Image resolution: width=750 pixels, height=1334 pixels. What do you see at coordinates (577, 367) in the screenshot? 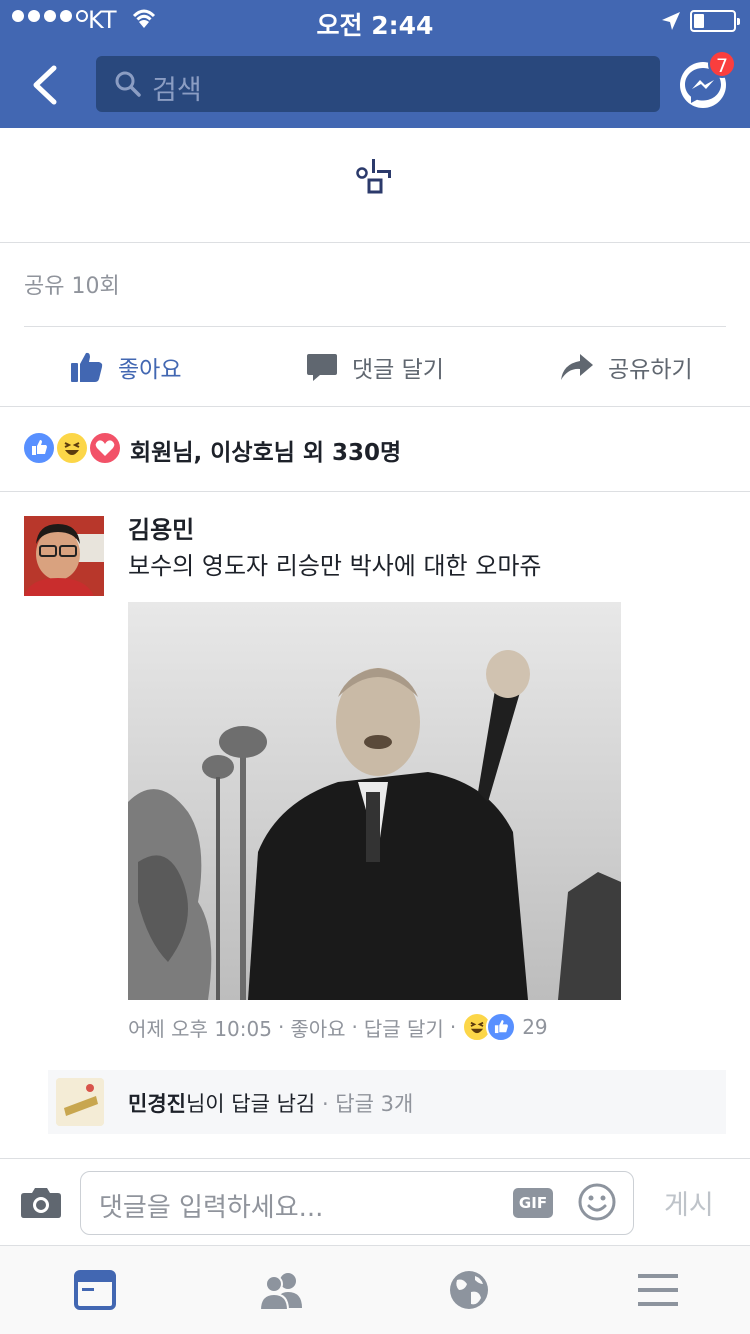
I see `share-arrow-icon` at bounding box center [577, 367].